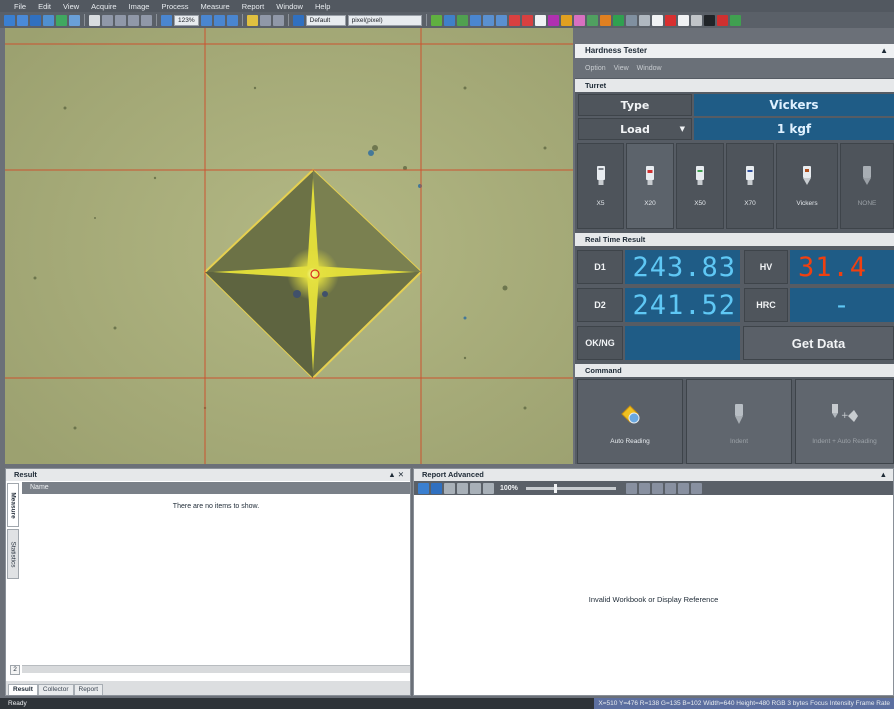 The image size is (894, 709). I want to click on exit-icon, so click(735, 20).